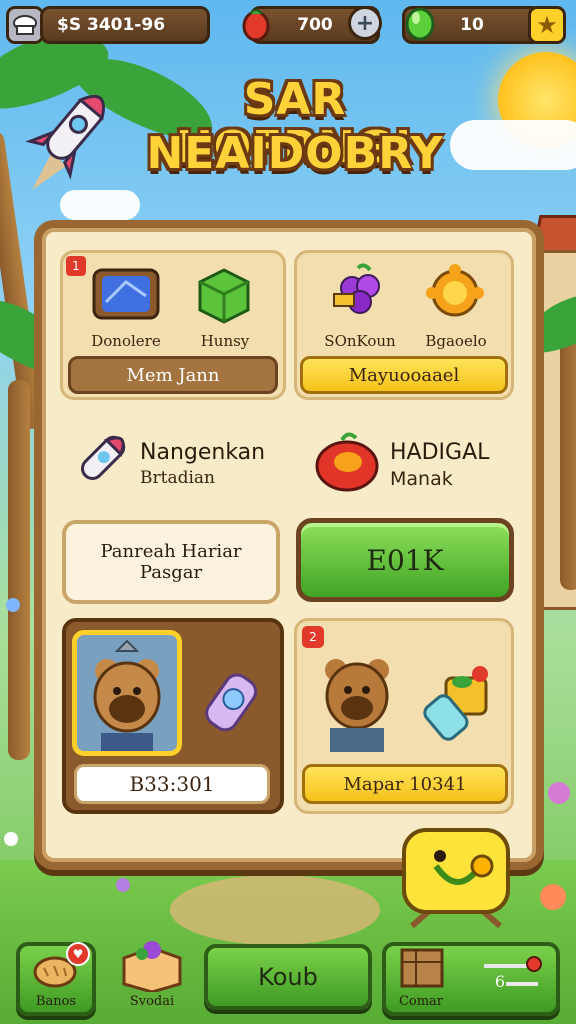 Image resolution: width=576 pixels, height=1024 pixels. What do you see at coordinates (455, 702) in the screenshot?
I see `potion-bundle-icon` at bounding box center [455, 702].